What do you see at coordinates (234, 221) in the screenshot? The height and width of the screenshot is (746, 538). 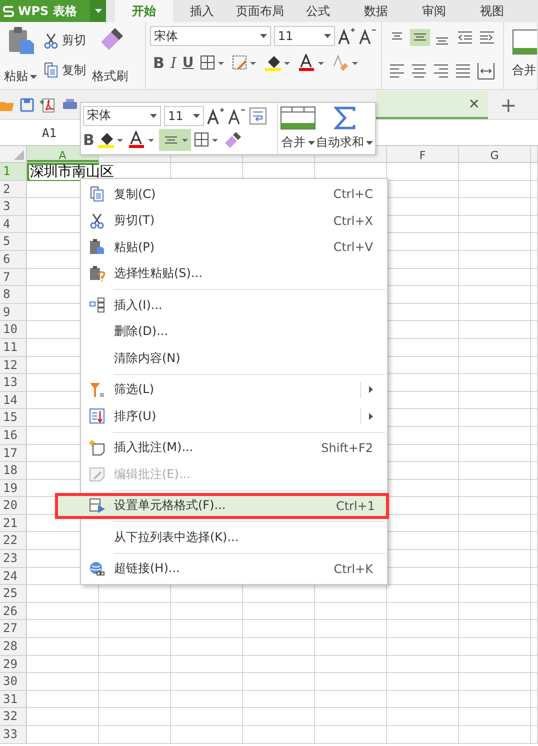 I see `menu-item: 剪切(T) Ctrl+X` at bounding box center [234, 221].